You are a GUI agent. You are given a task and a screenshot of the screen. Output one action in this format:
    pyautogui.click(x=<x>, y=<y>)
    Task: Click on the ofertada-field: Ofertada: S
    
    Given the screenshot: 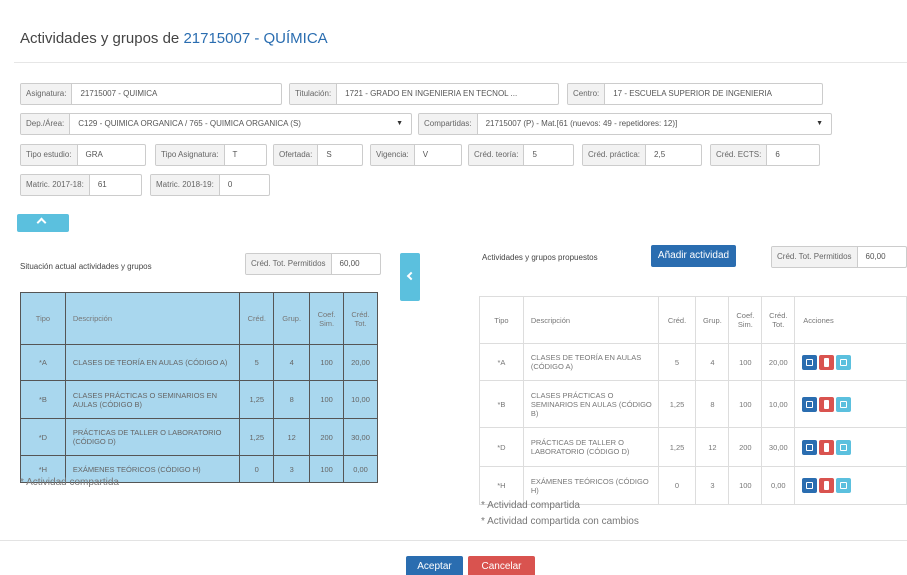 What is the action you would take?
    pyautogui.click(x=318, y=155)
    